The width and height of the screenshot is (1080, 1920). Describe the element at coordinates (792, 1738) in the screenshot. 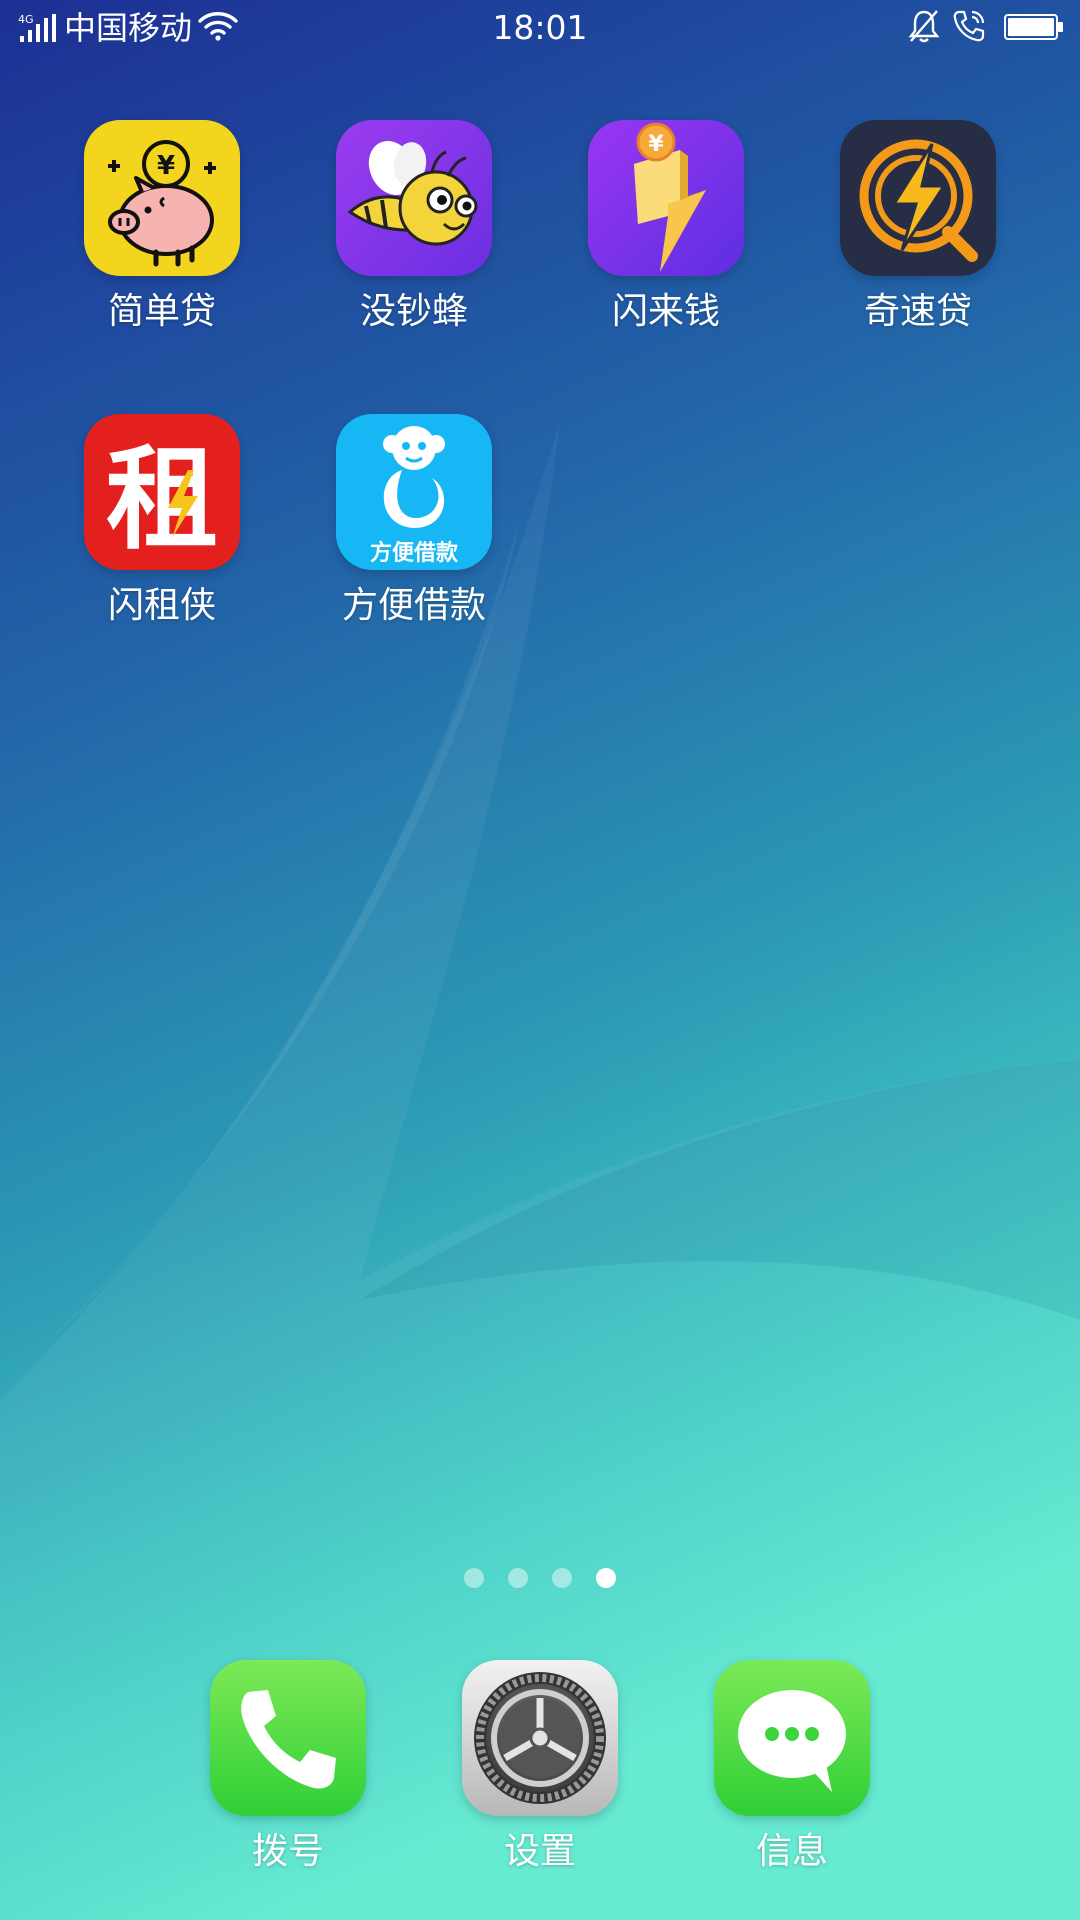

I see `message-bubble-icon` at that location.